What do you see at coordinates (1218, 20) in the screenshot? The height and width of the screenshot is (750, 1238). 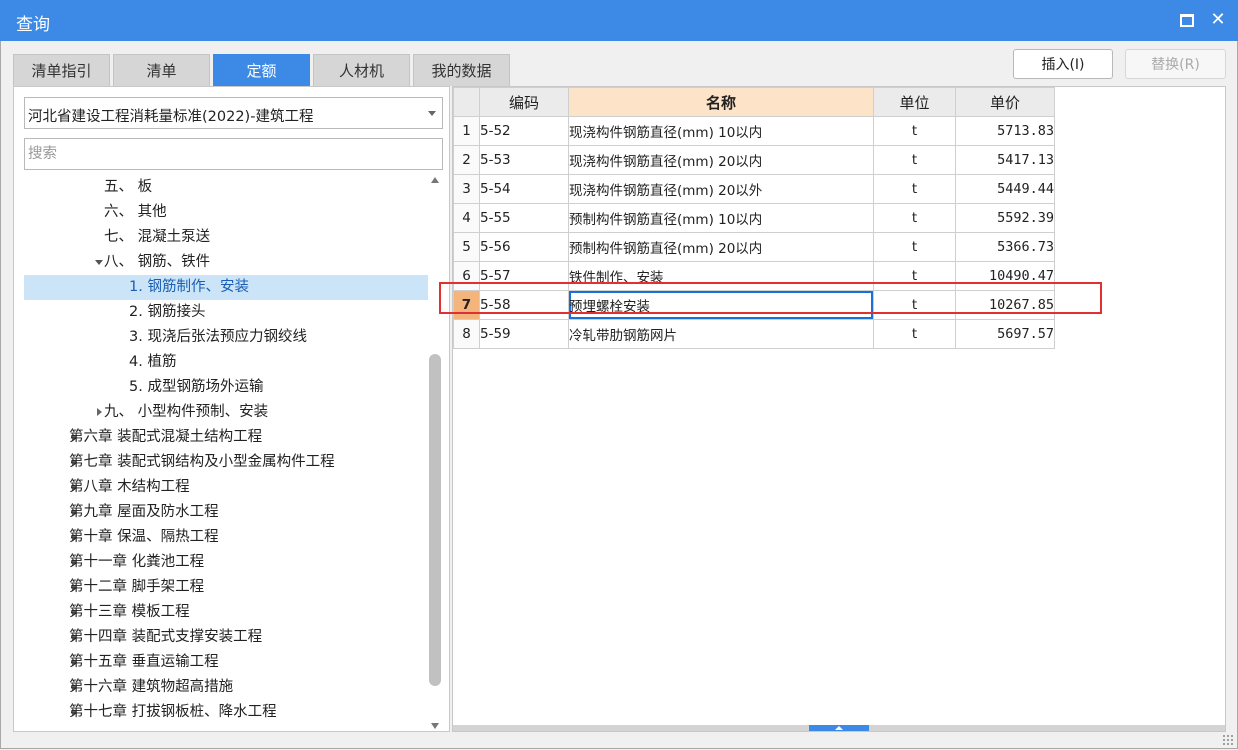 I see `close-button: ✕` at bounding box center [1218, 20].